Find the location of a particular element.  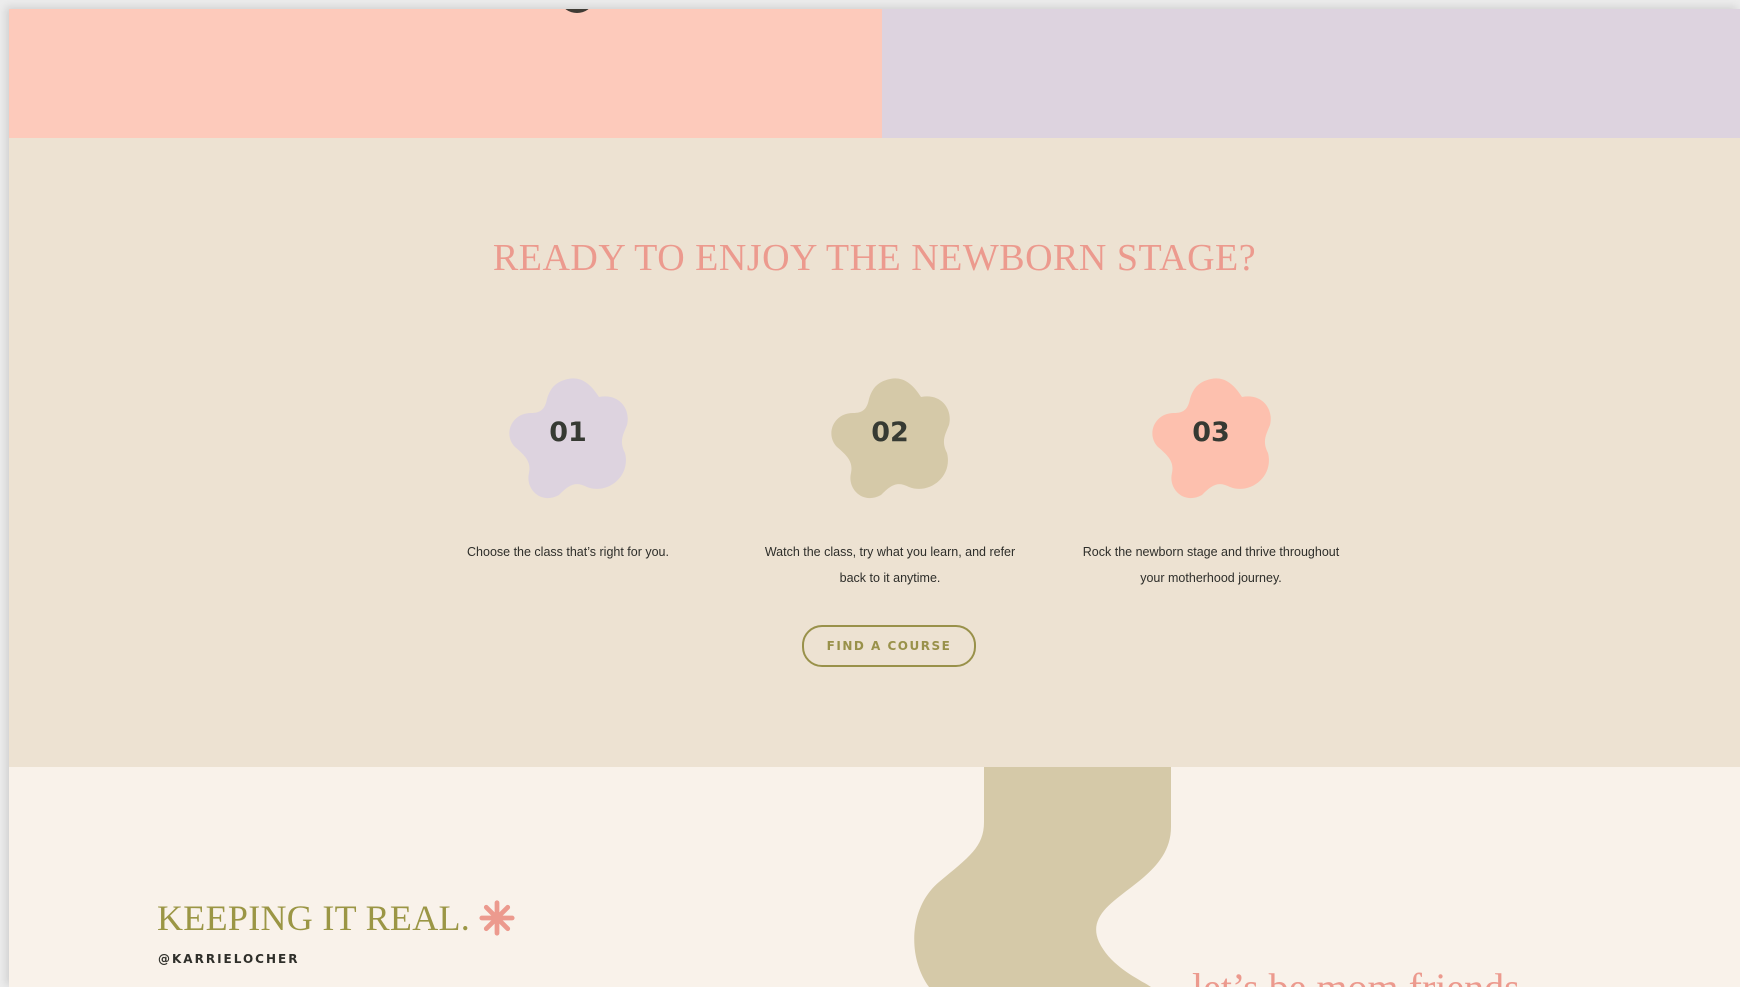

flower-blob-icon: 02 is located at coordinates (890, 436).